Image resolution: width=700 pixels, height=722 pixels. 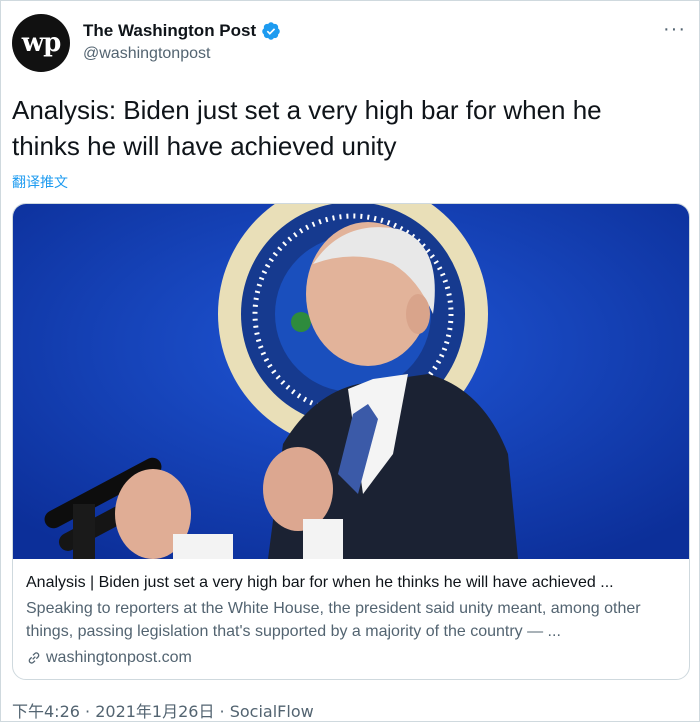 I want to click on card-domain-row: washingtonpost.com, so click(x=353, y=658).